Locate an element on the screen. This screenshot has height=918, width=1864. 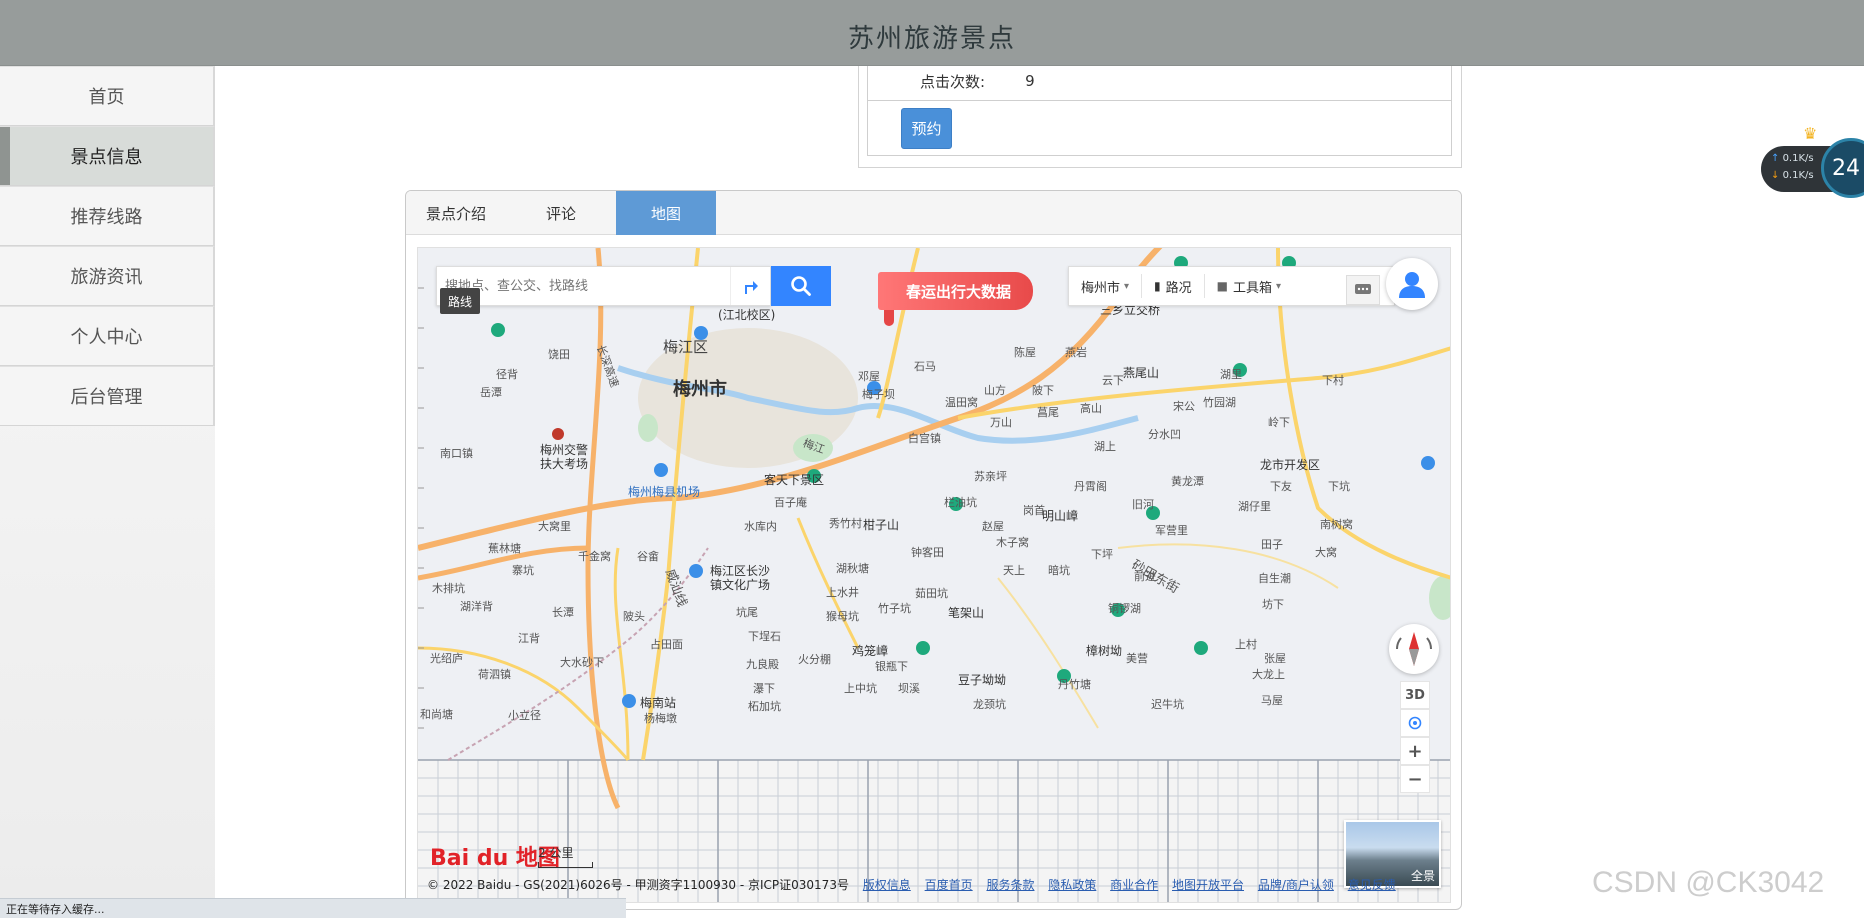
search-icon is located at coordinates (801, 286).